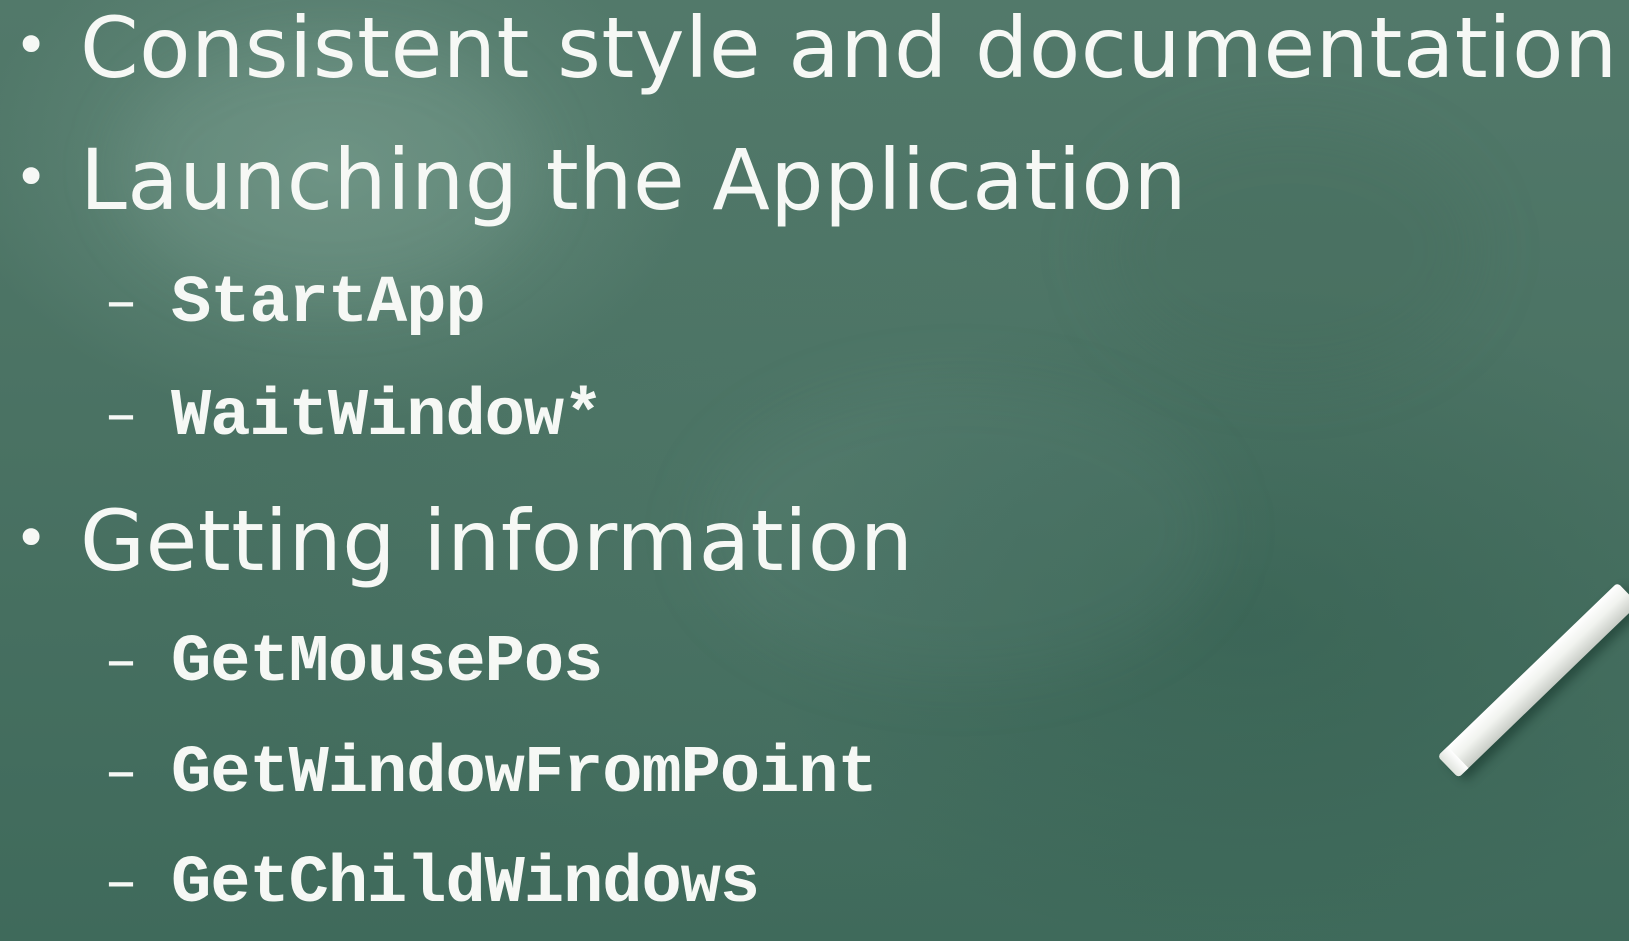 The height and width of the screenshot is (941, 1629). I want to click on slide-item-text: Consistent style and documentation, so click(849, 48).